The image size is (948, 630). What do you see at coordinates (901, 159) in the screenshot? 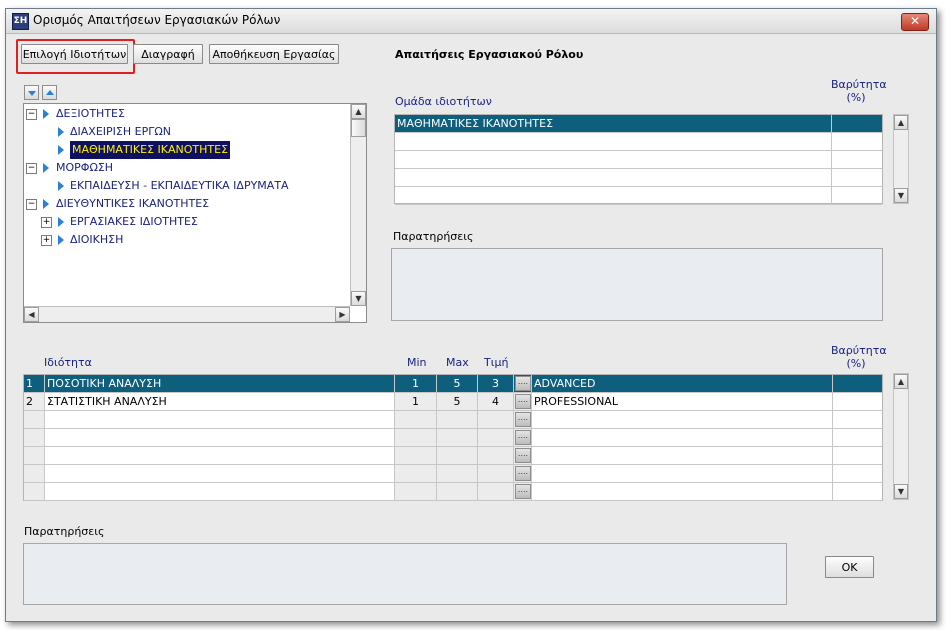
I see `groups-scrollbar: ▲ ▼` at bounding box center [901, 159].